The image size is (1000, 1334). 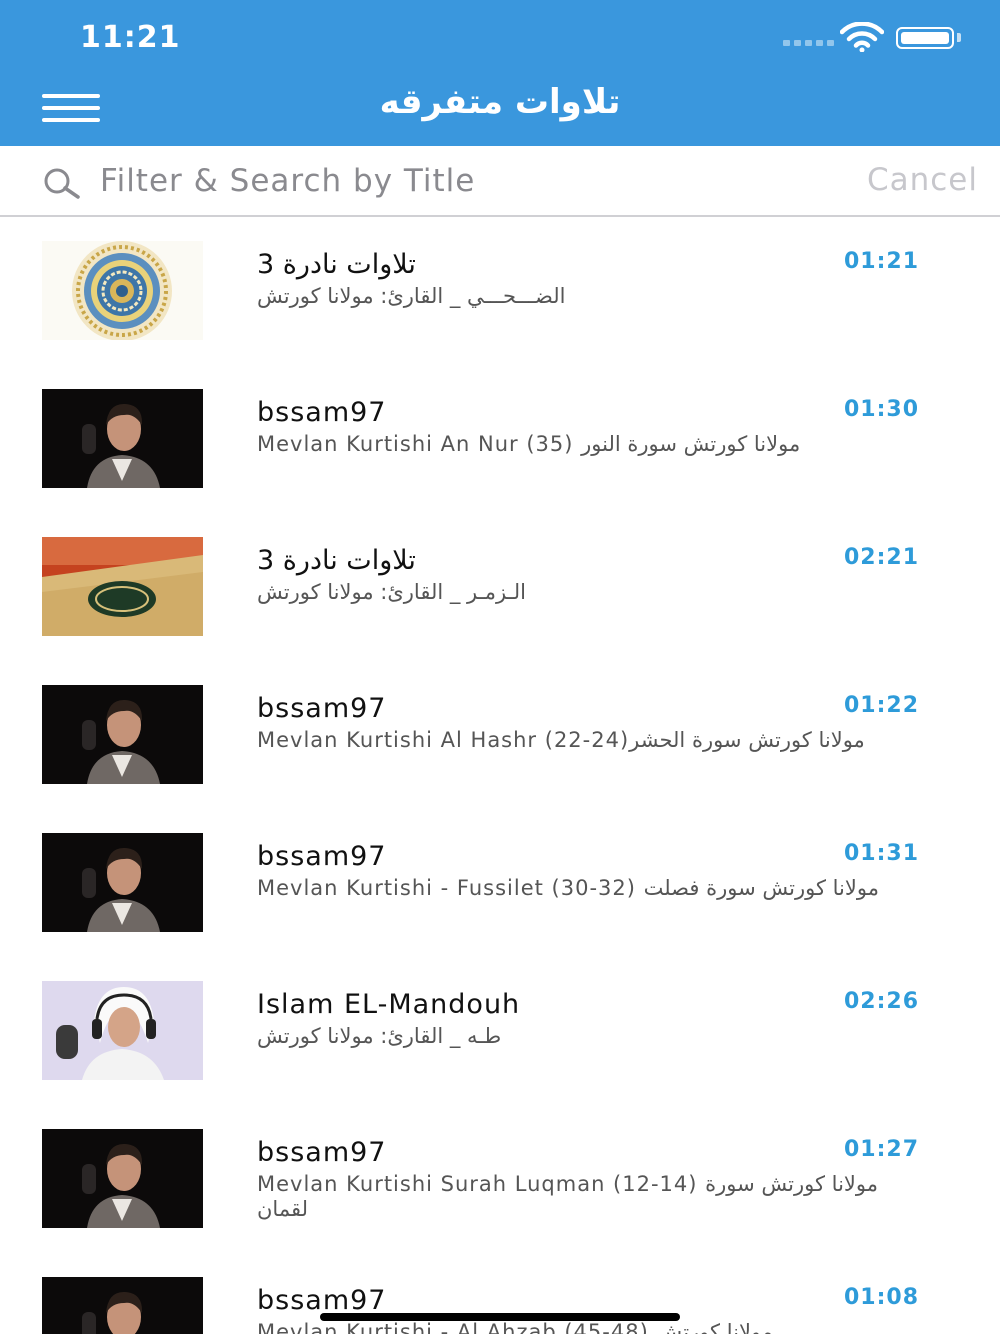 I want to click on item-subtitle: الضـــحـــي _ القارئ: مولانا كورتش, so click(x=411, y=296).